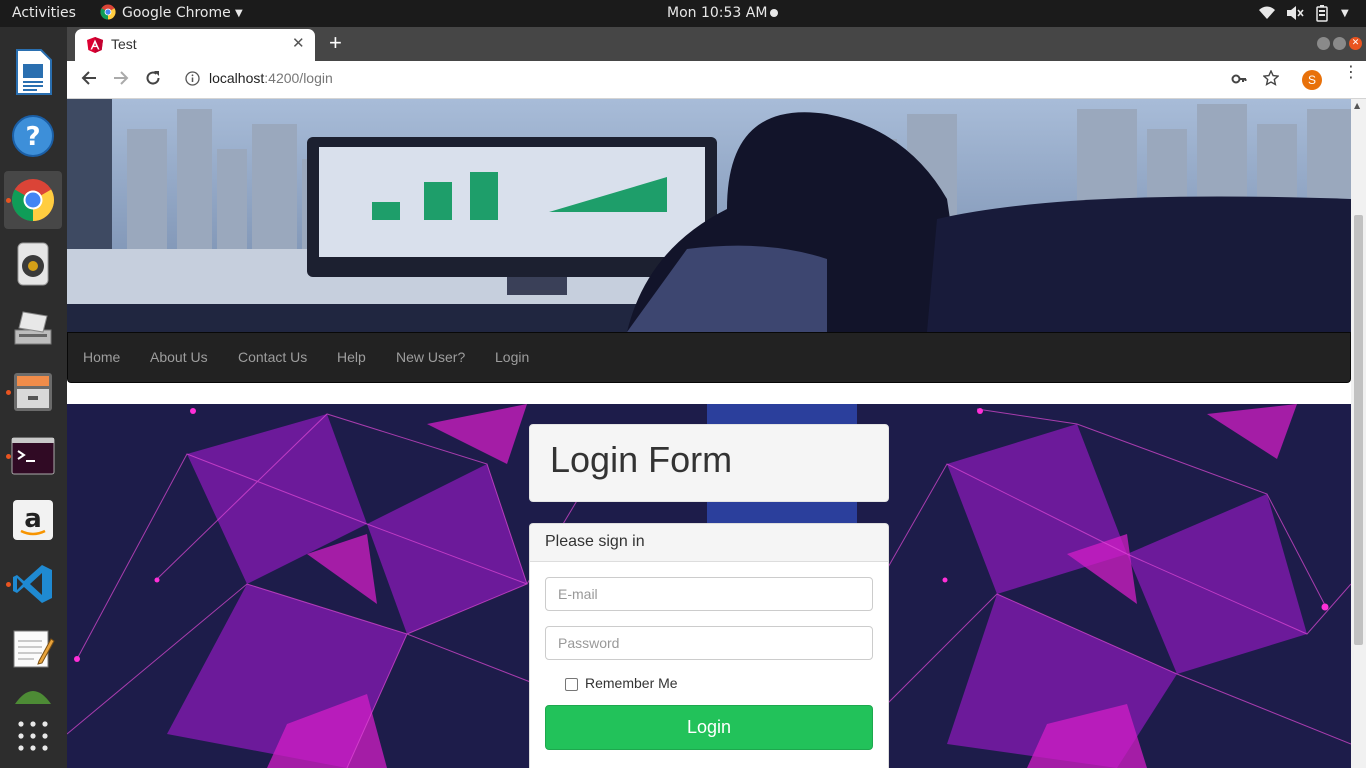  What do you see at coordinates (272, 357) in the screenshot?
I see `nav-contact-link: Contact Us` at bounding box center [272, 357].